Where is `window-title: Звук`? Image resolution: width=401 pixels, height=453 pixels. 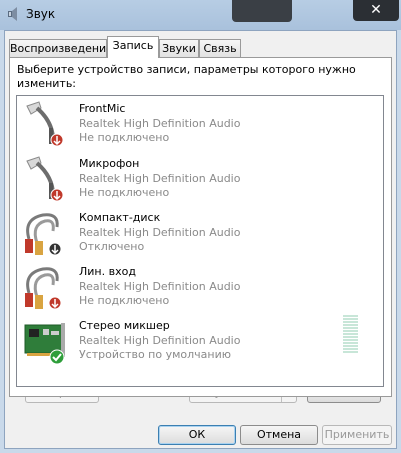 window-title: Звук is located at coordinates (41, 14).